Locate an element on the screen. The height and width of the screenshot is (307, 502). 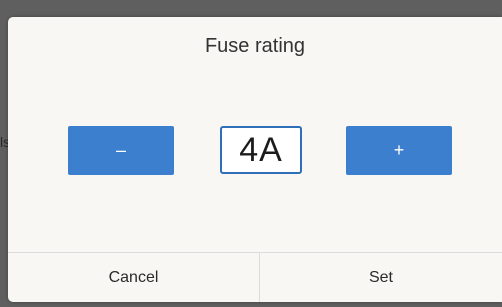
cancel-button: Cancel is located at coordinates (133, 277).